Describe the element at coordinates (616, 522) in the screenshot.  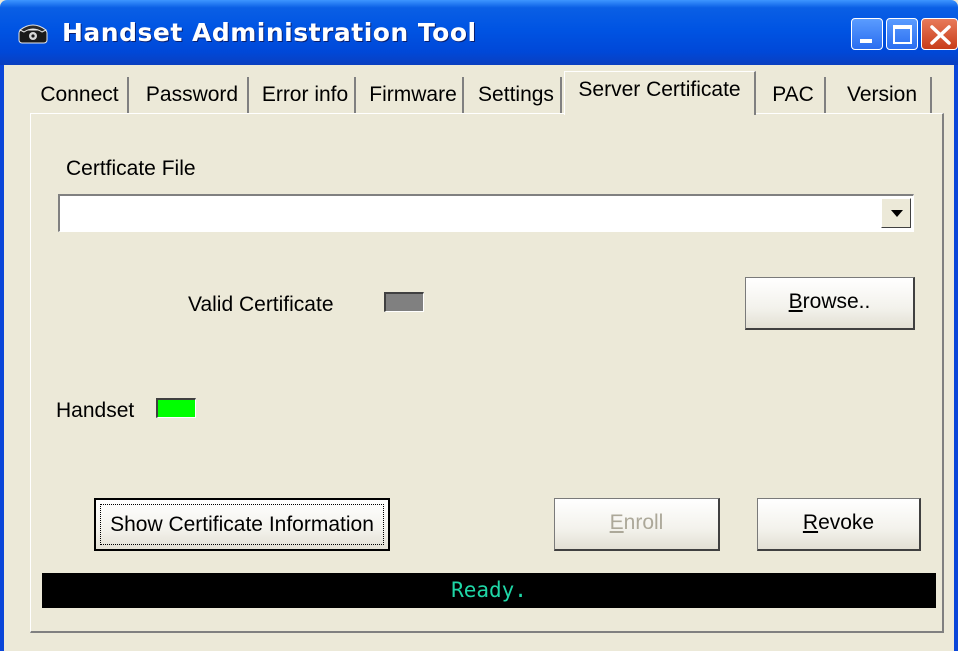
I see `enroll-mnemonic: E` at that location.